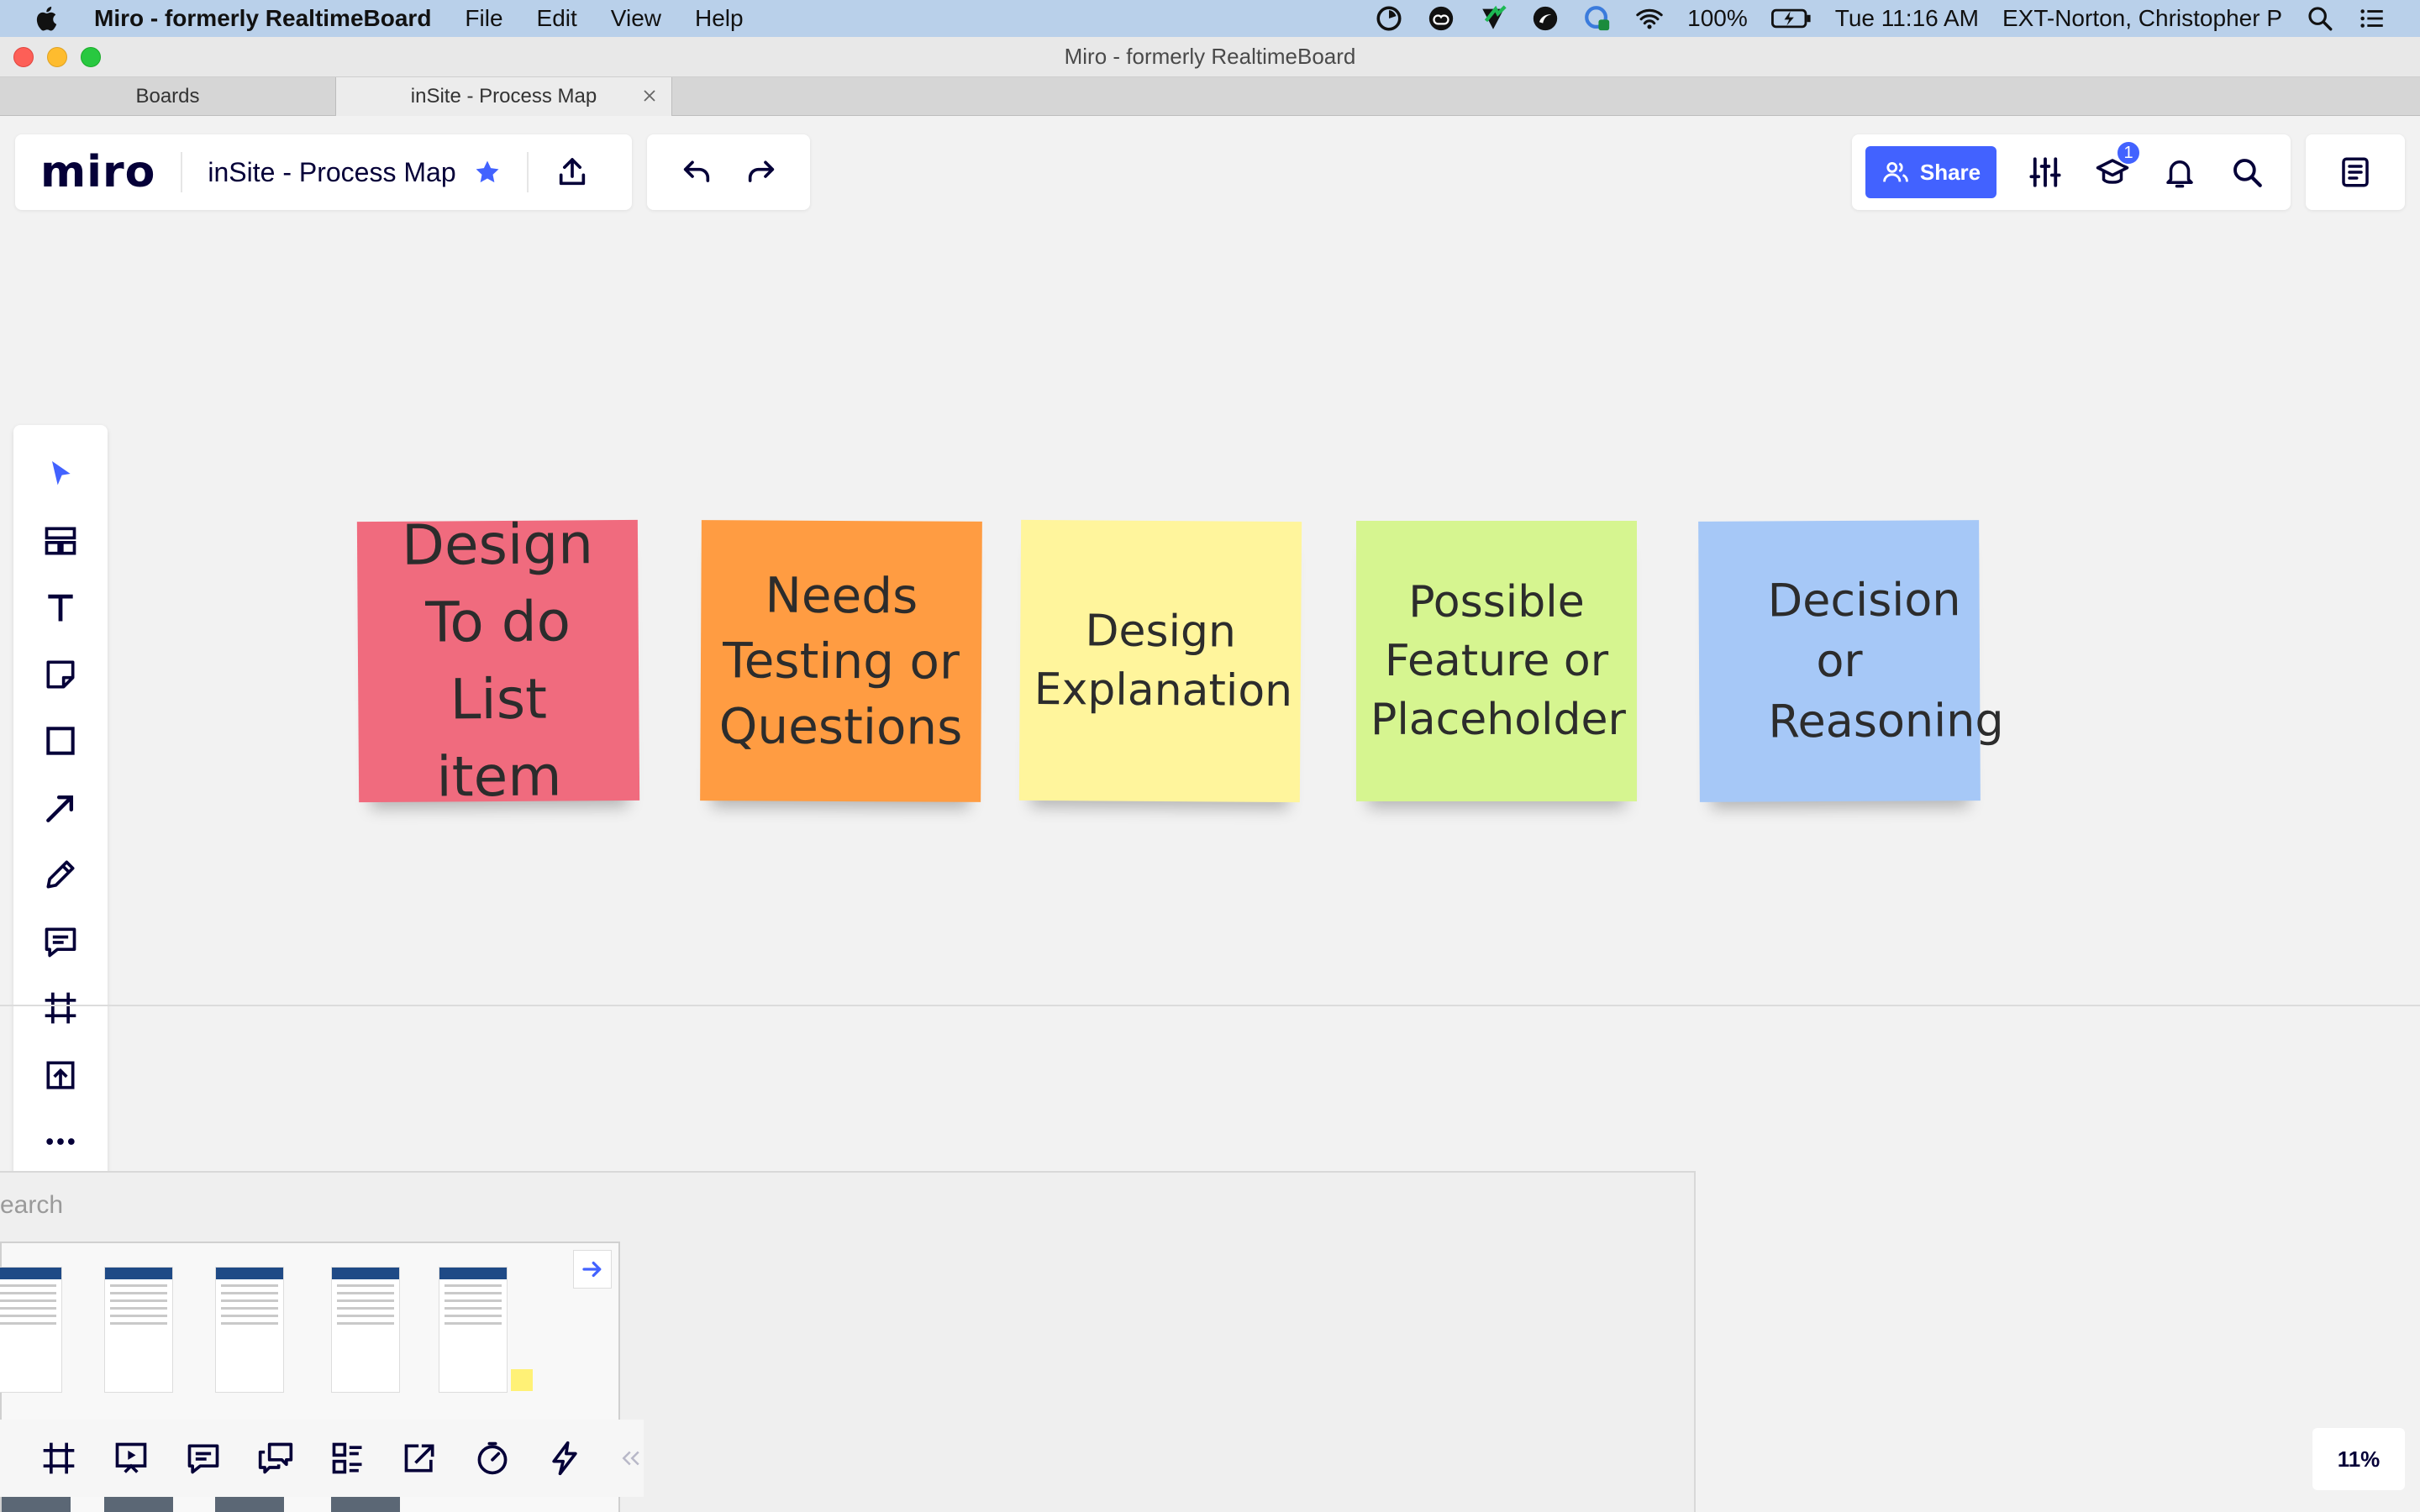 The image size is (2420, 1512). I want to click on notification-center-icon, so click(2372, 18).